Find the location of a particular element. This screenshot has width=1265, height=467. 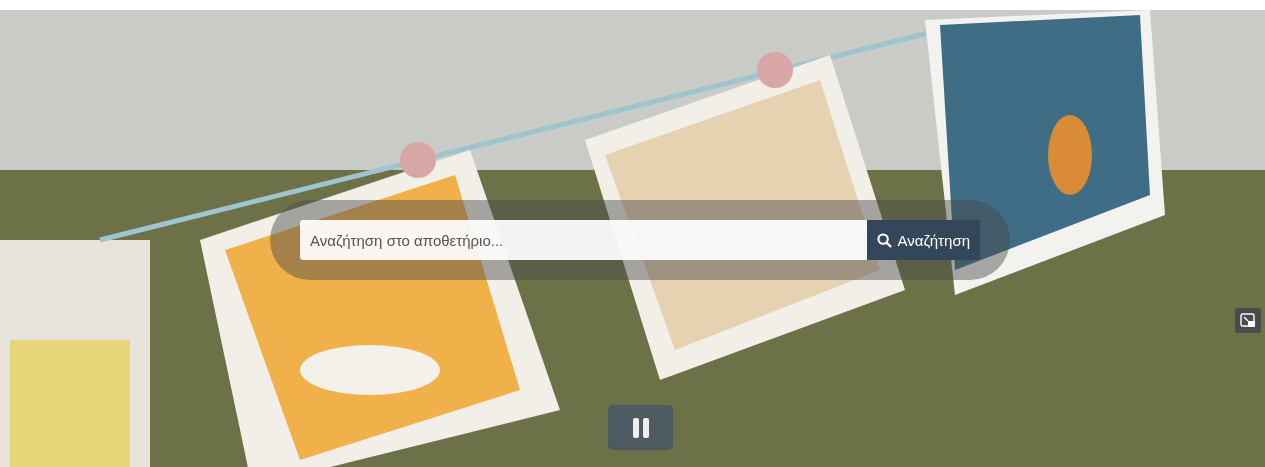

picture-in-picture-icon is located at coordinates (1248, 320).